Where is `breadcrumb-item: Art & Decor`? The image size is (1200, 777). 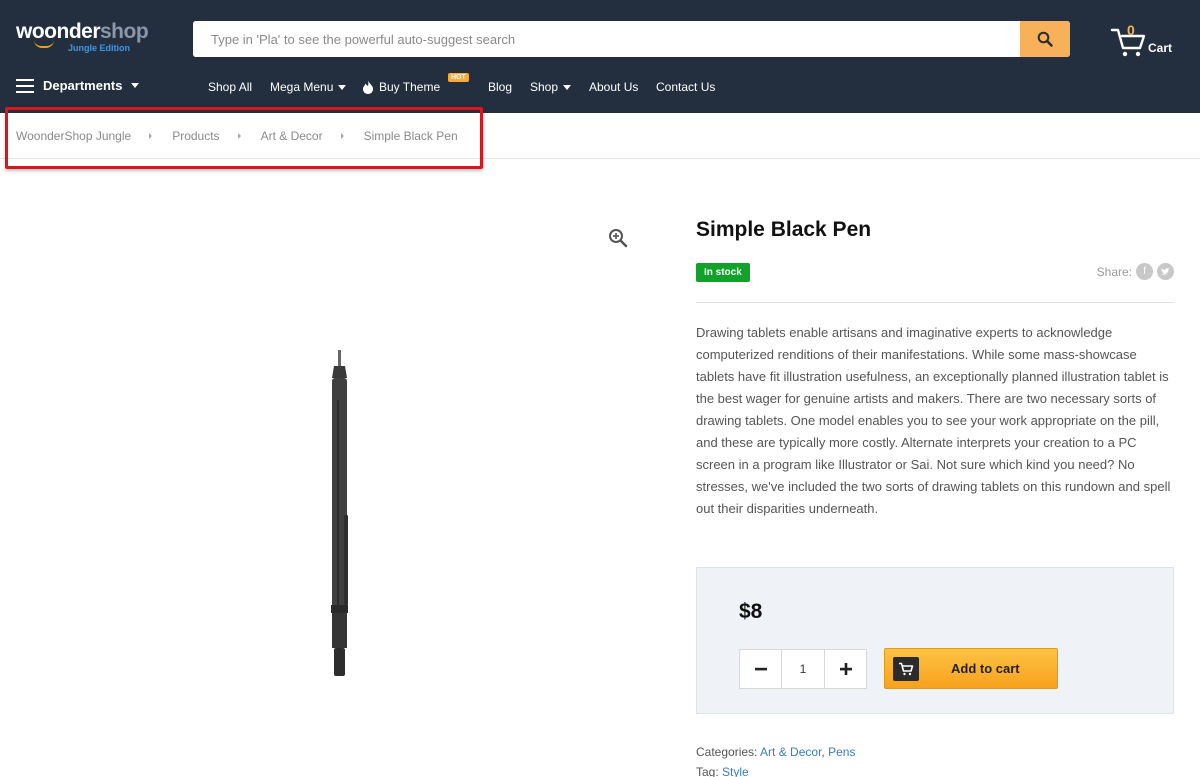 breadcrumb-item: Art & Decor is located at coordinates (292, 136).